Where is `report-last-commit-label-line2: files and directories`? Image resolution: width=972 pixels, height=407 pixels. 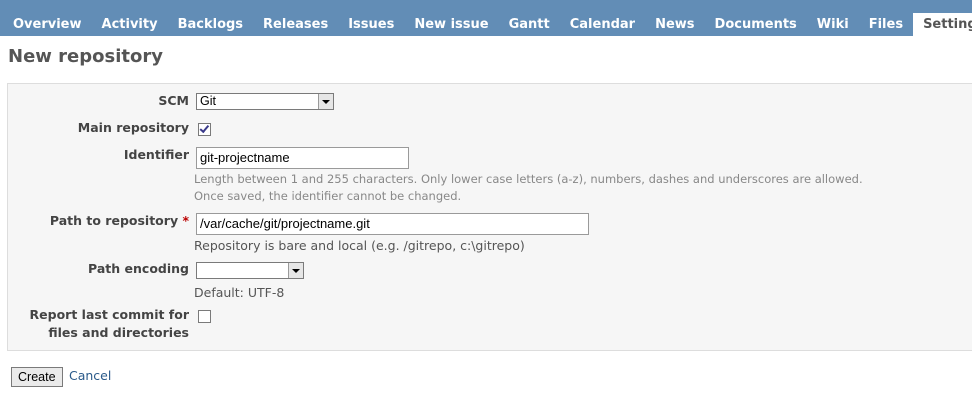
report-last-commit-label-line2: files and directories is located at coordinates (118, 332).